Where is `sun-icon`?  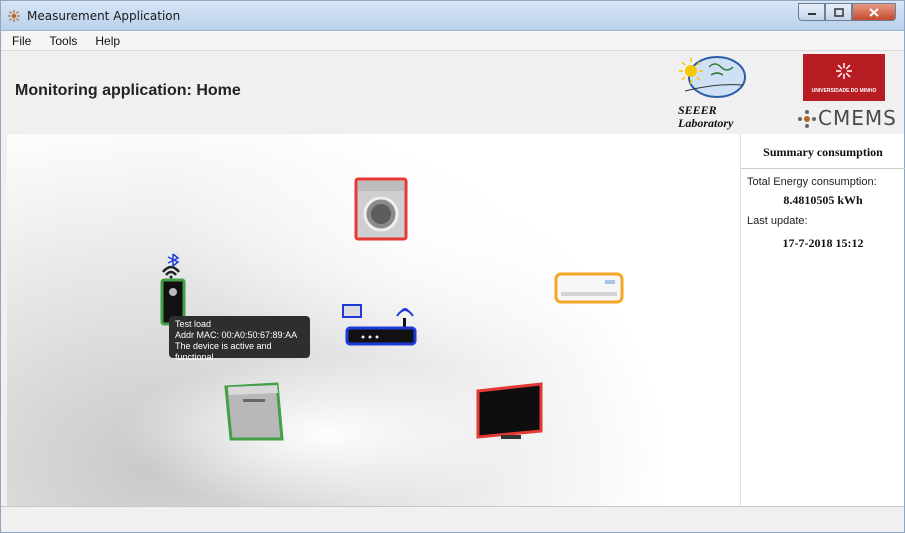 sun-icon is located at coordinates (691, 71).